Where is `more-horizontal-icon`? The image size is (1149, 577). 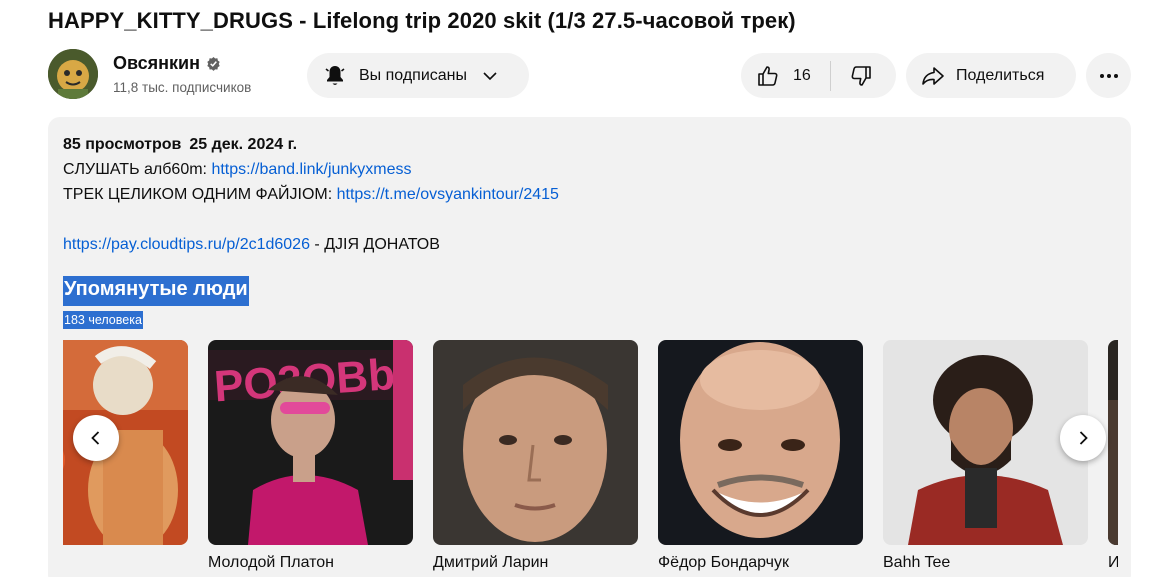 more-horizontal-icon is located at coordinates (1108, 75).